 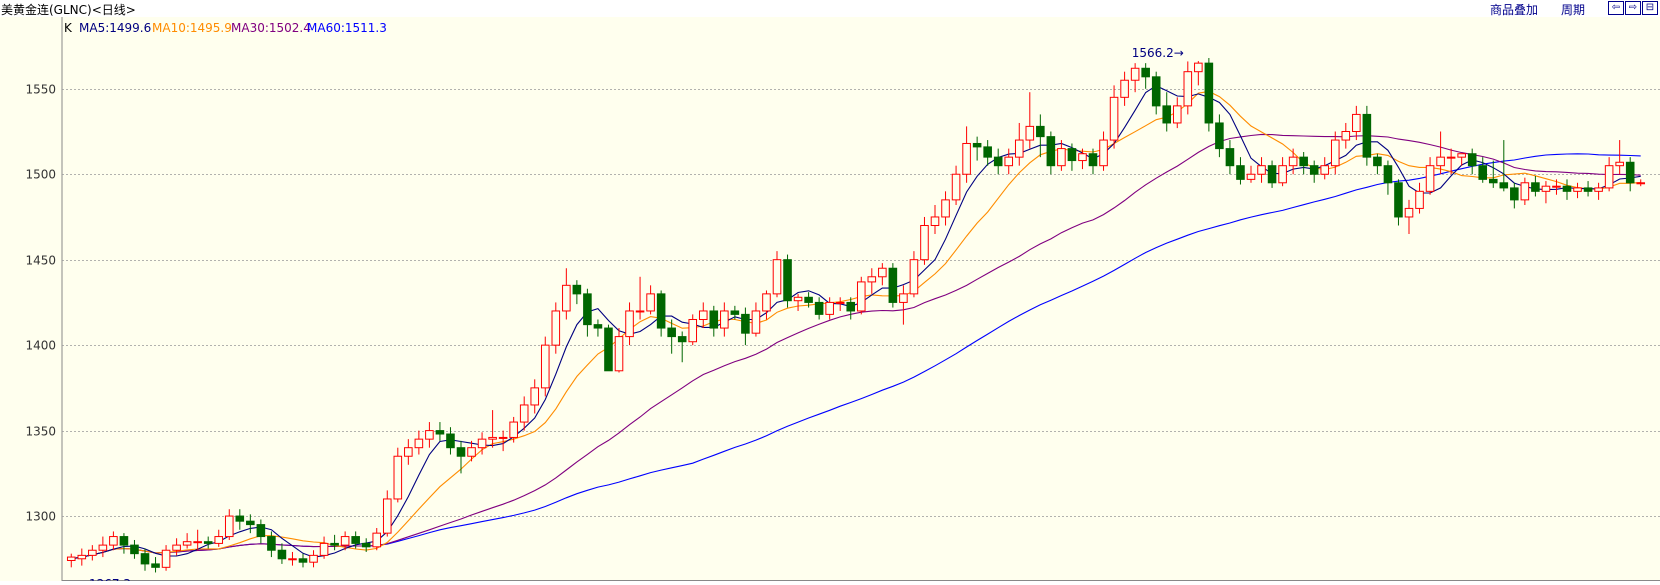 What do you see at coordinates (271, 28) in the screenshot?
I see `legend-ma30: MA30:1502.4` at bounding box center [271, 28].